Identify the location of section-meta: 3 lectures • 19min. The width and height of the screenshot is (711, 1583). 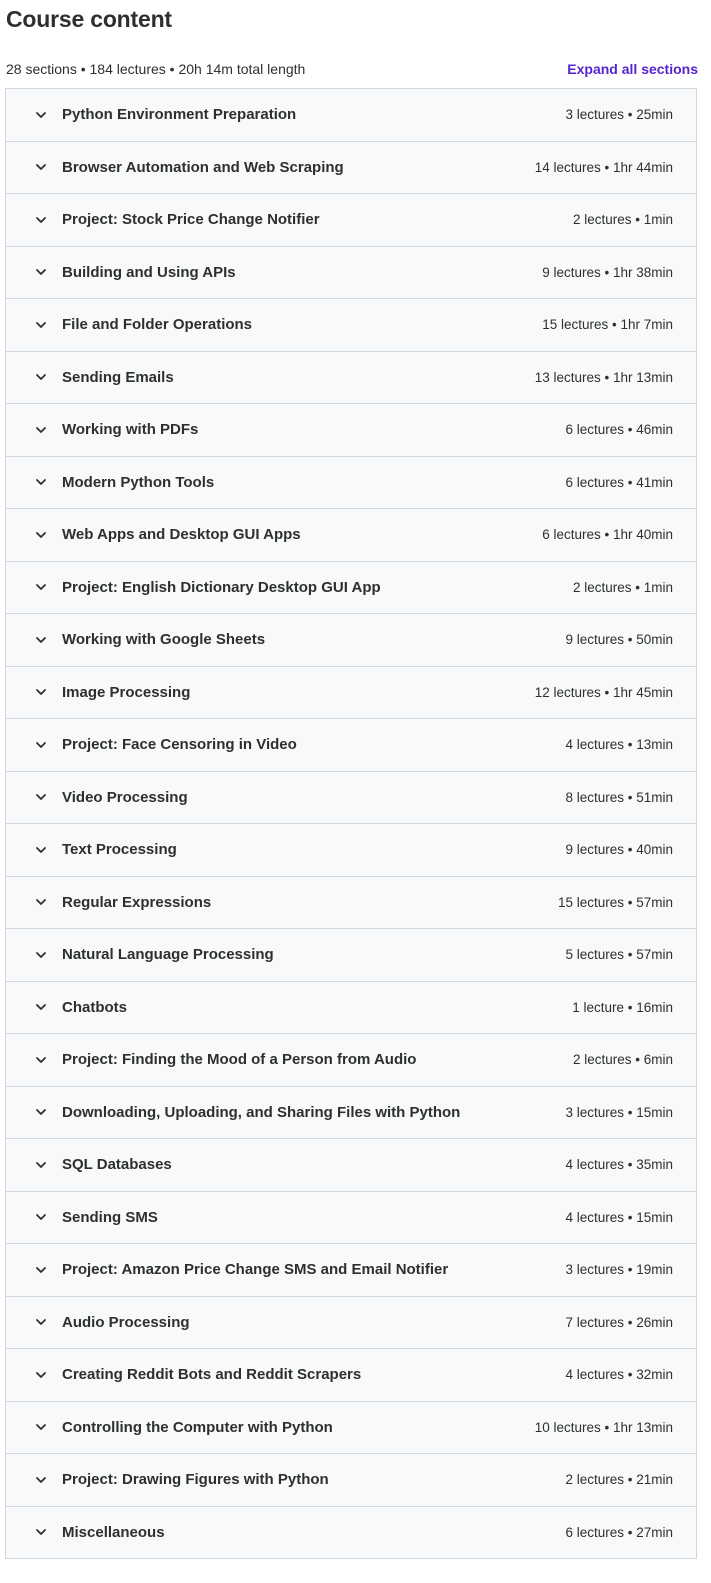
(619, 1270).